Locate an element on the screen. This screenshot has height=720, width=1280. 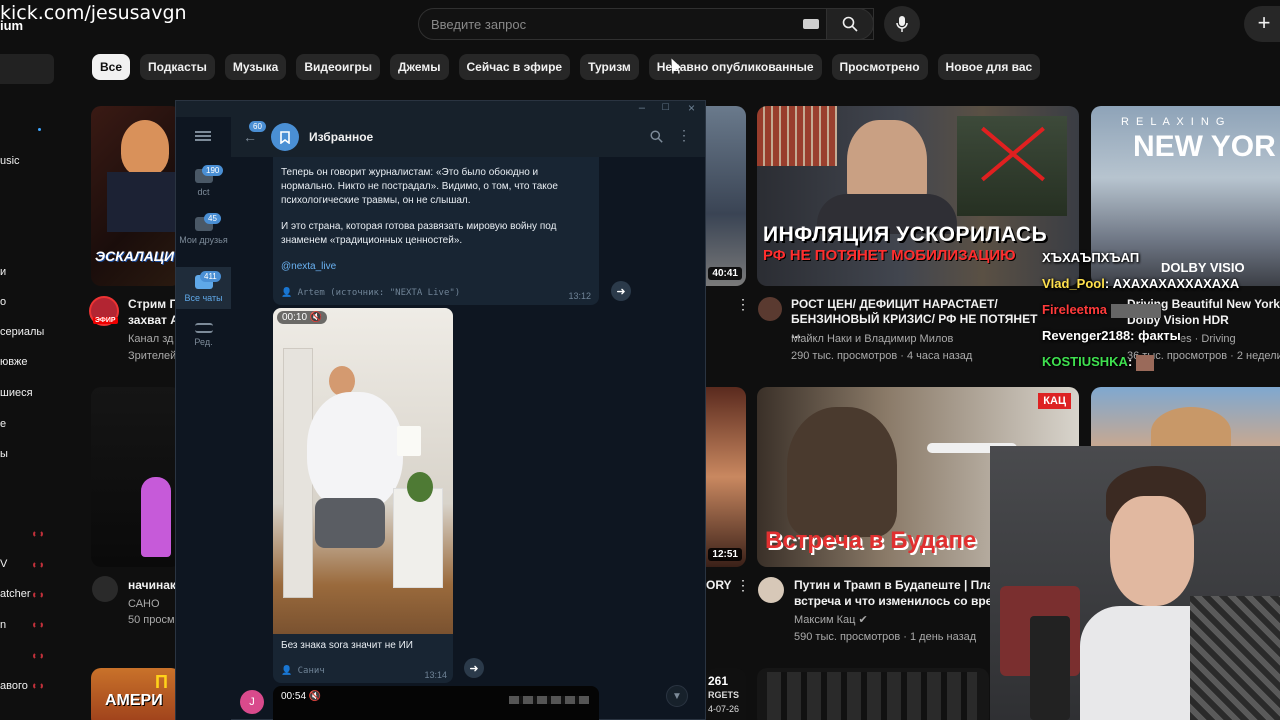
video-thumbnail: 12:51 is located at coordinates (726, 477).